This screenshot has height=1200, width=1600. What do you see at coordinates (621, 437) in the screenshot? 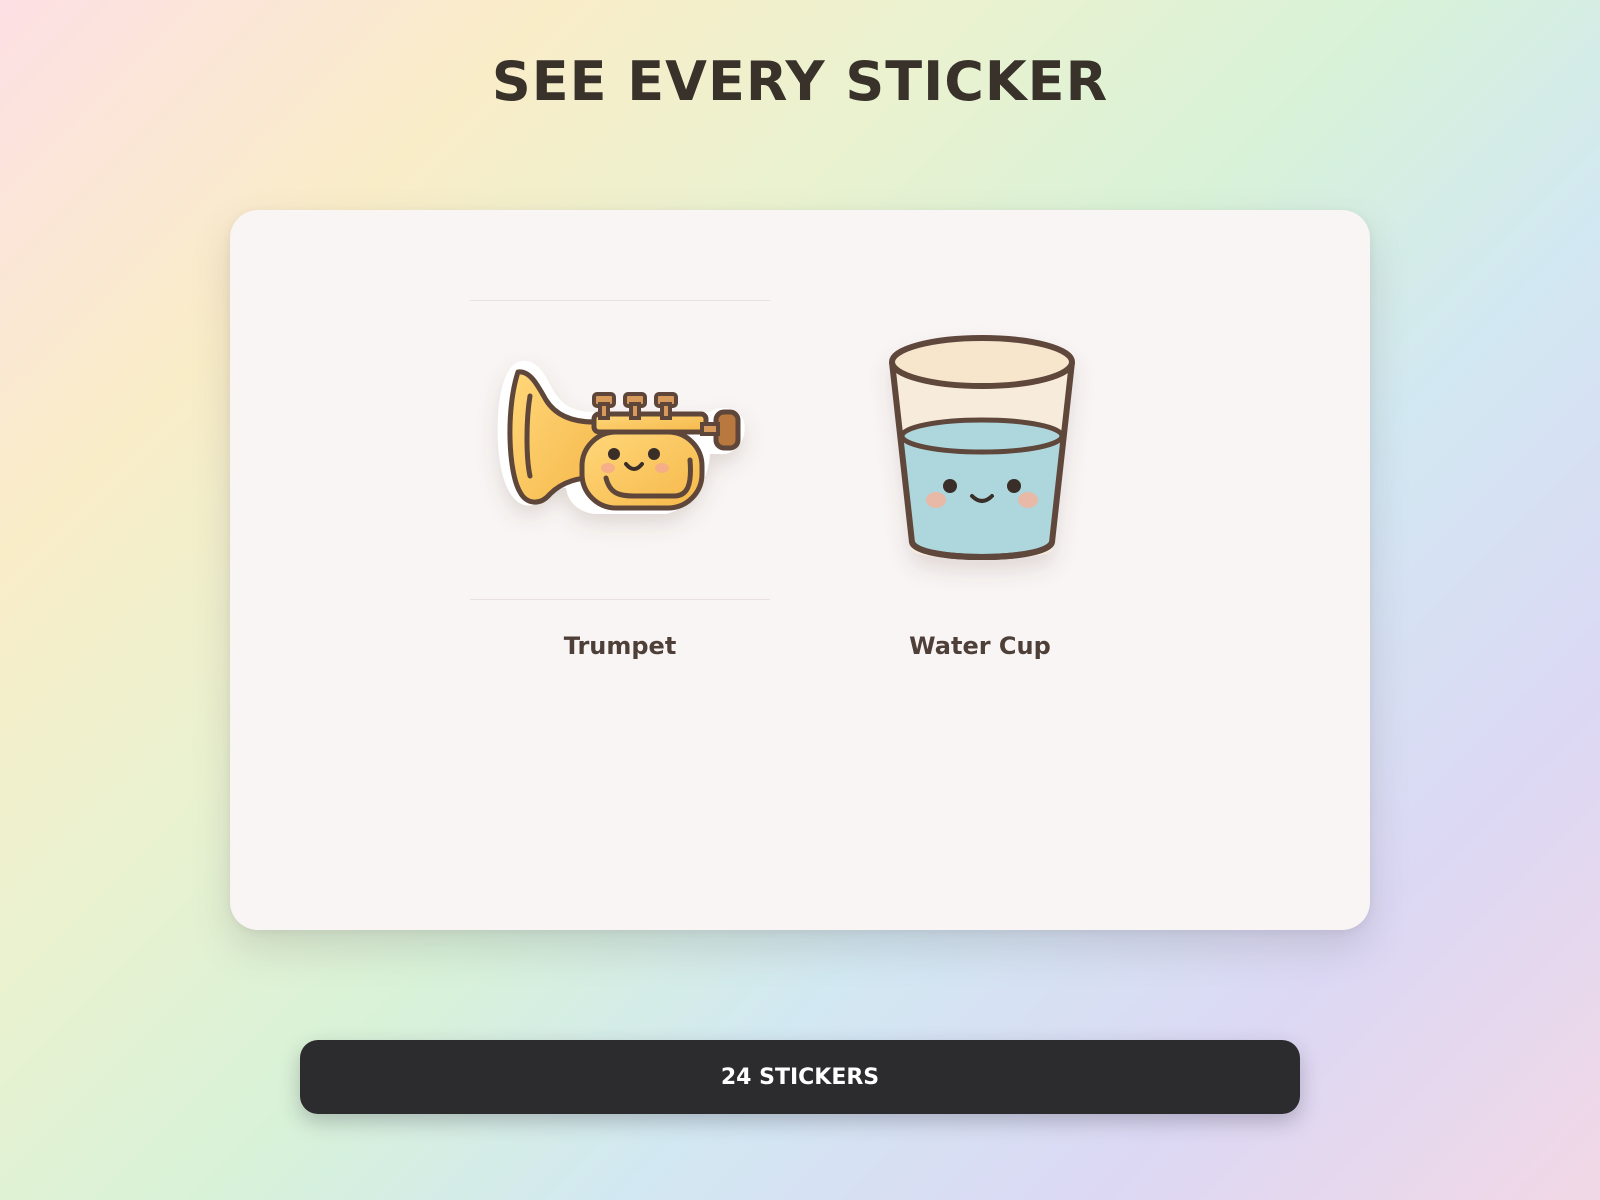
I see `trumpet-icon` at bounding box center [621, 437].